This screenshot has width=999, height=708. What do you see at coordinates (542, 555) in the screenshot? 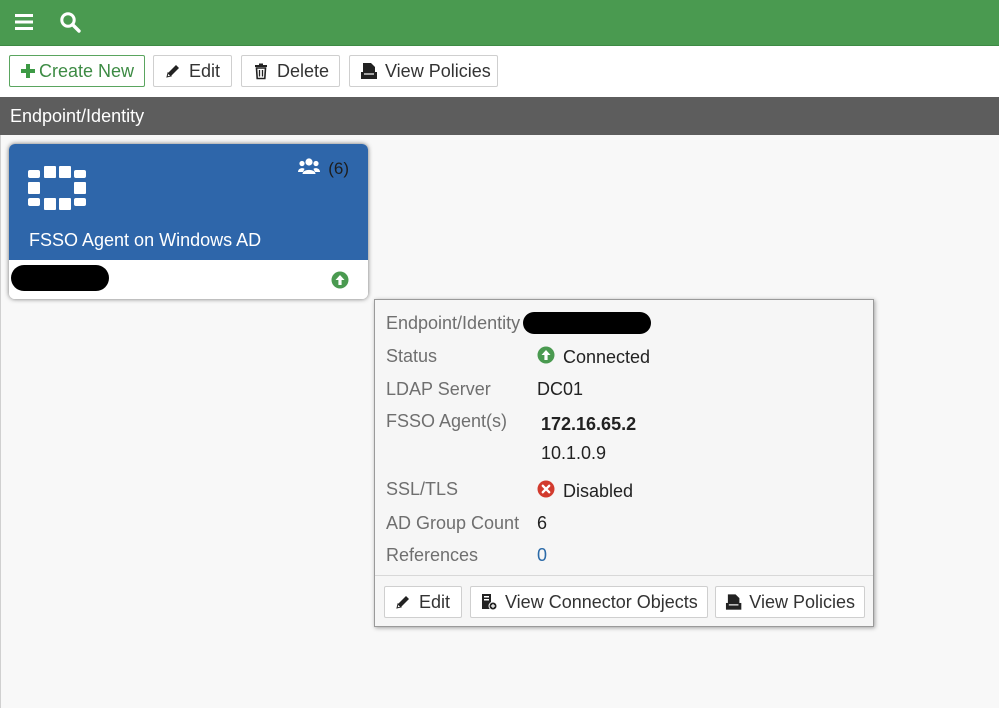
I see `references-link: 0` at bounding box center [542, 555].